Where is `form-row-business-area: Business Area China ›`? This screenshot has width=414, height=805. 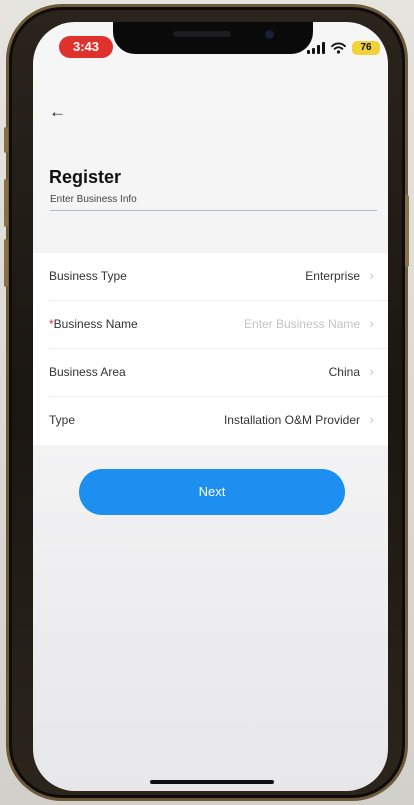
form-row-business-area: Business Area China › is located at coordinates (210, 373).